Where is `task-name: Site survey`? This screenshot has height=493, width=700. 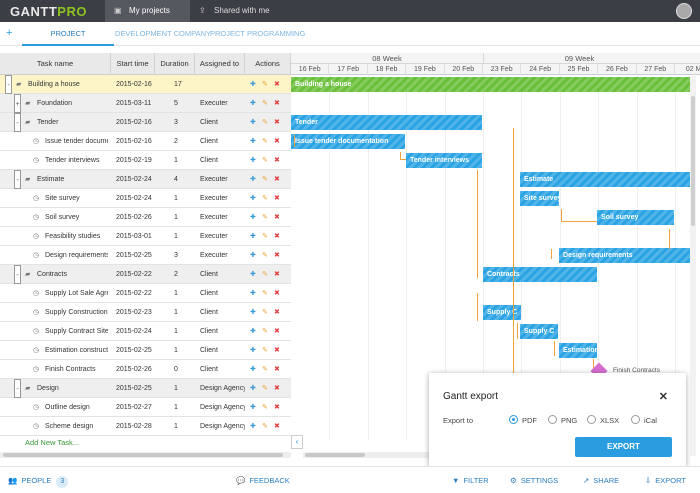
task-name: Site survey is located at coordinates (76, 198).